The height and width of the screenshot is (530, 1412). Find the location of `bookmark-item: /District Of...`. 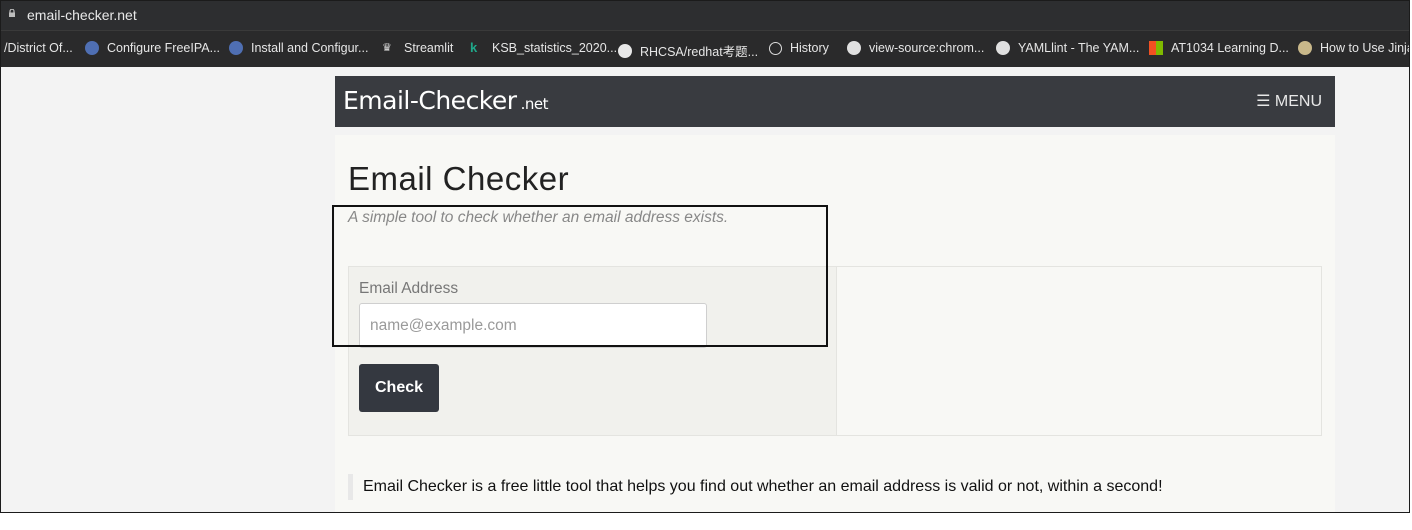

bookmark-item: /District Of... is located at coordinates (38, 48).